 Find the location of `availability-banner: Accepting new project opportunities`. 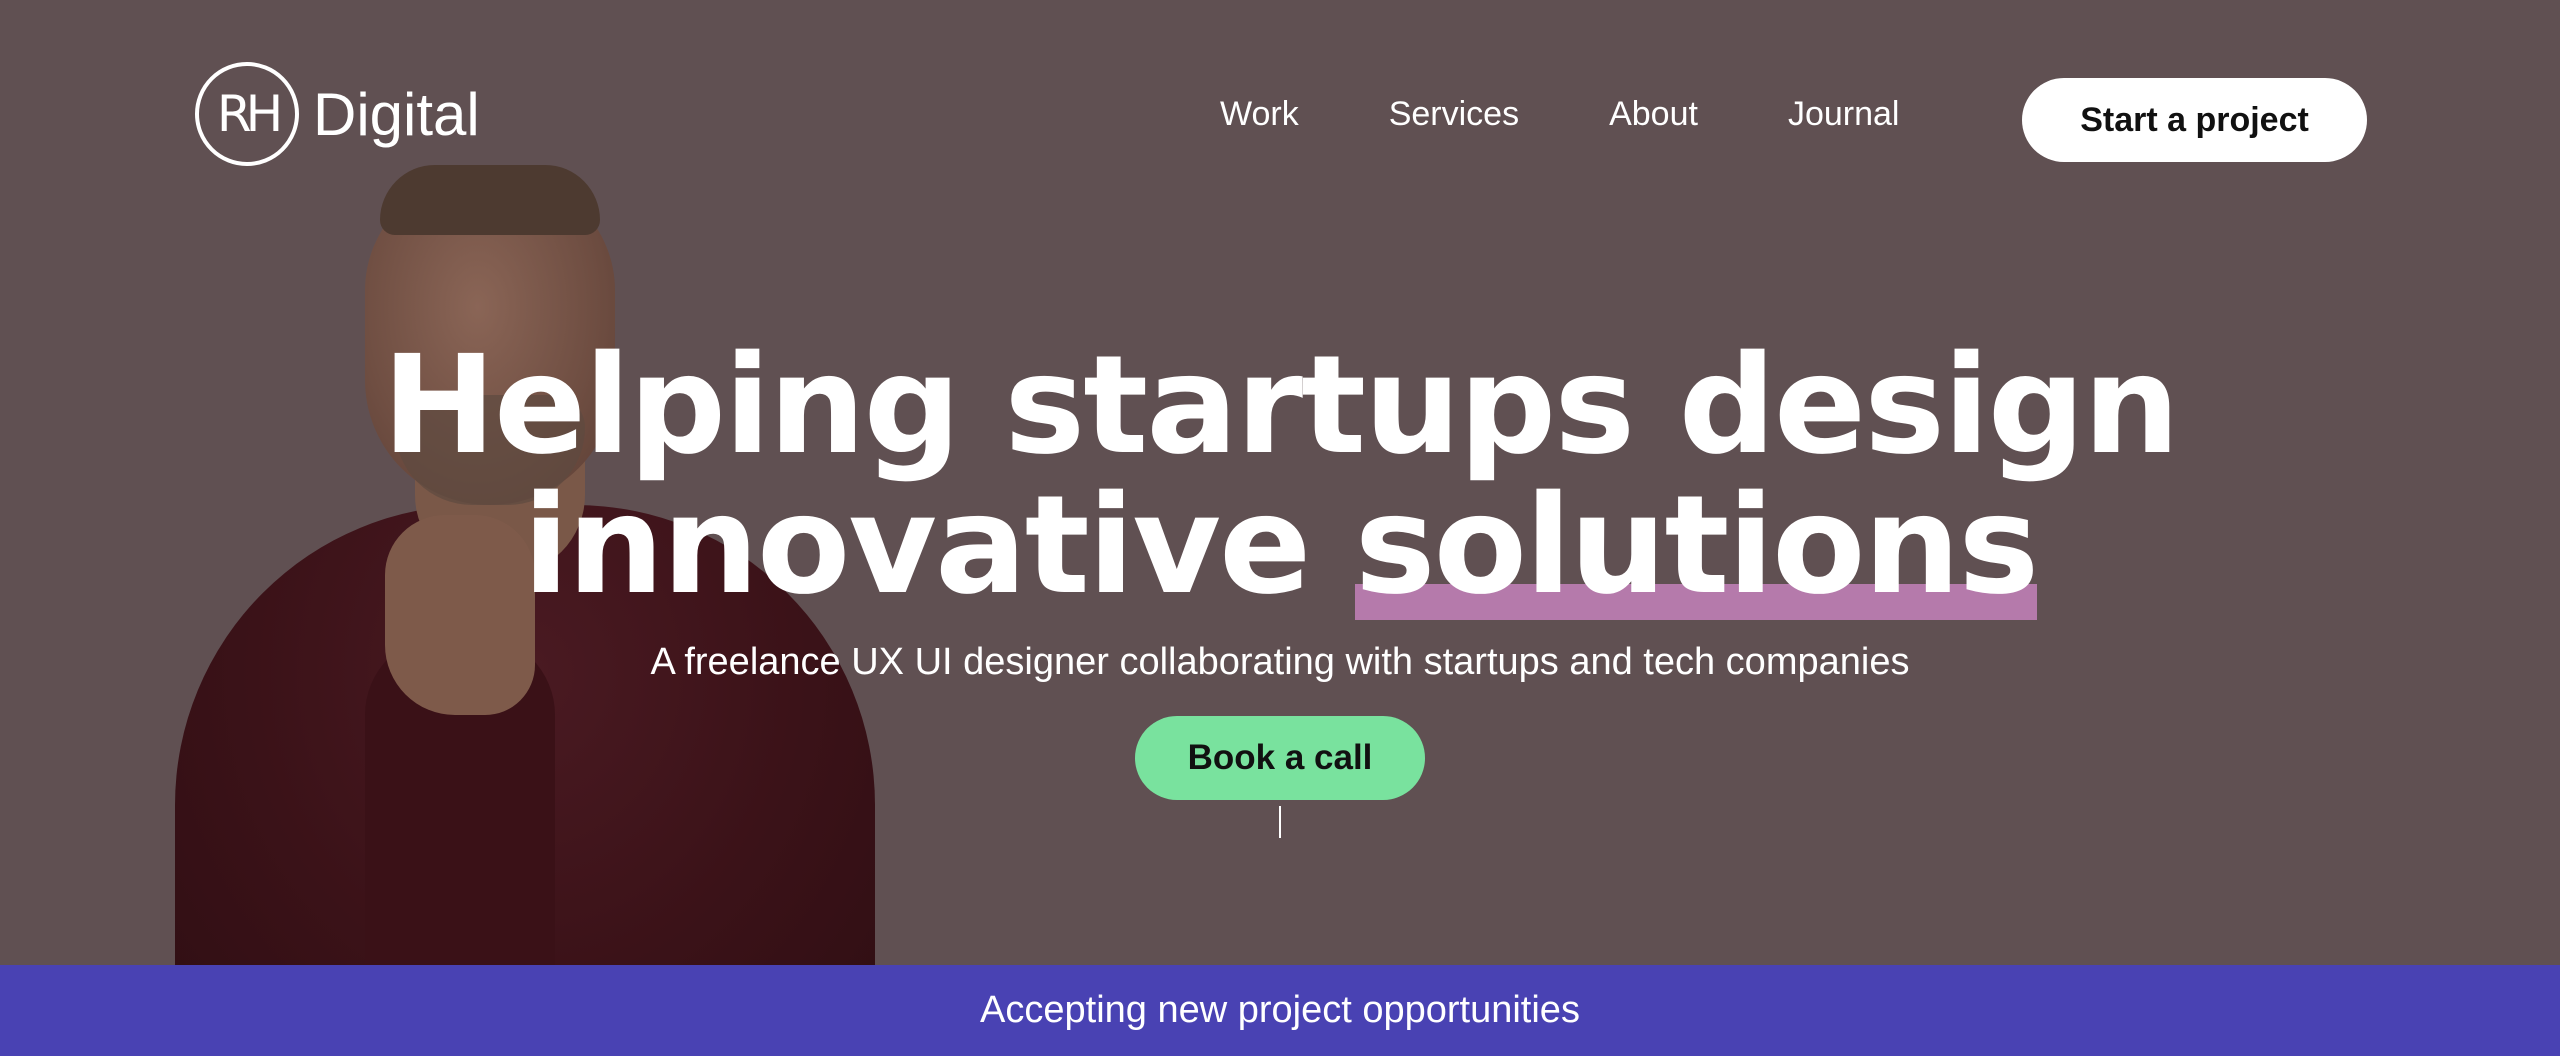

availability-banner: Accepting new project opportunities is located at coordinates (1280, 1010).